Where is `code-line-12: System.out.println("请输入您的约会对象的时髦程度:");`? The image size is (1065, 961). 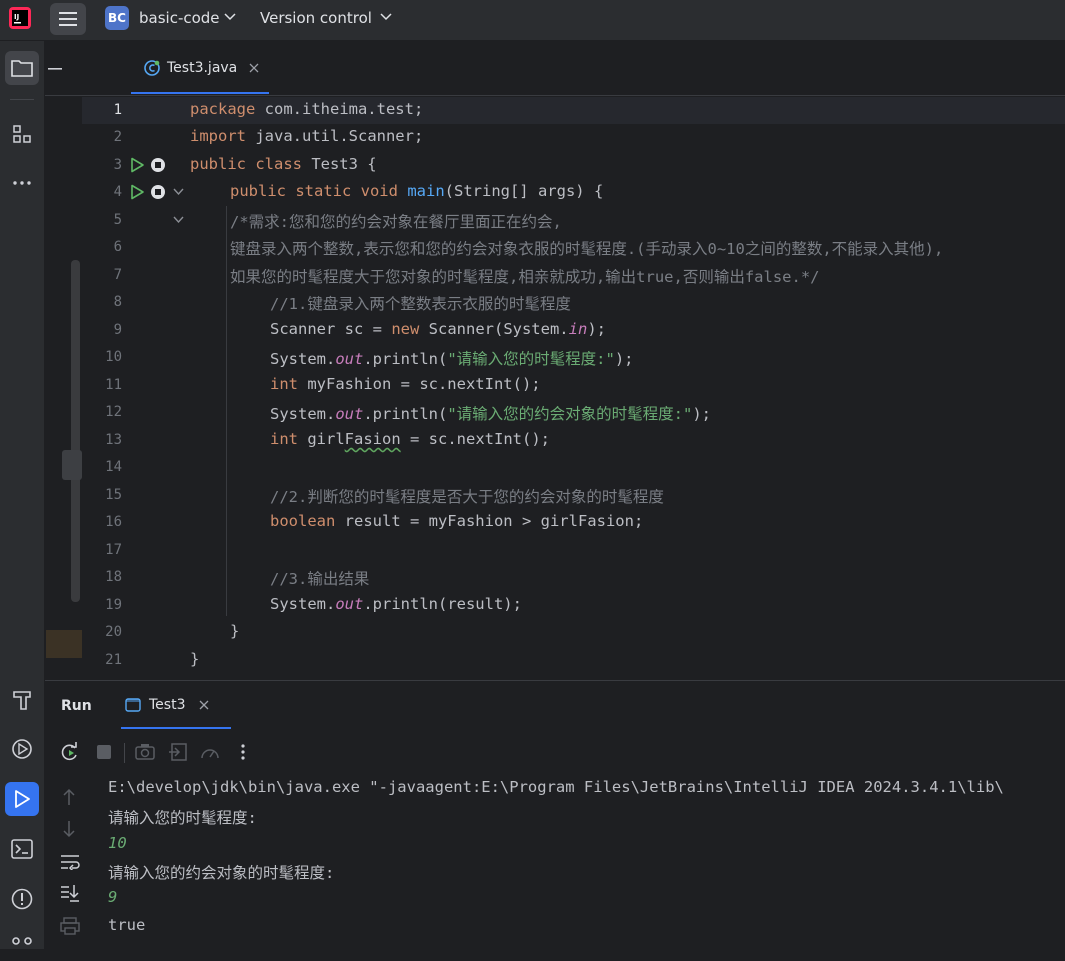 code-line-12: System.out.println("请输入您的约会对象的时髦程度:"); is located at coordinates (490, 413).